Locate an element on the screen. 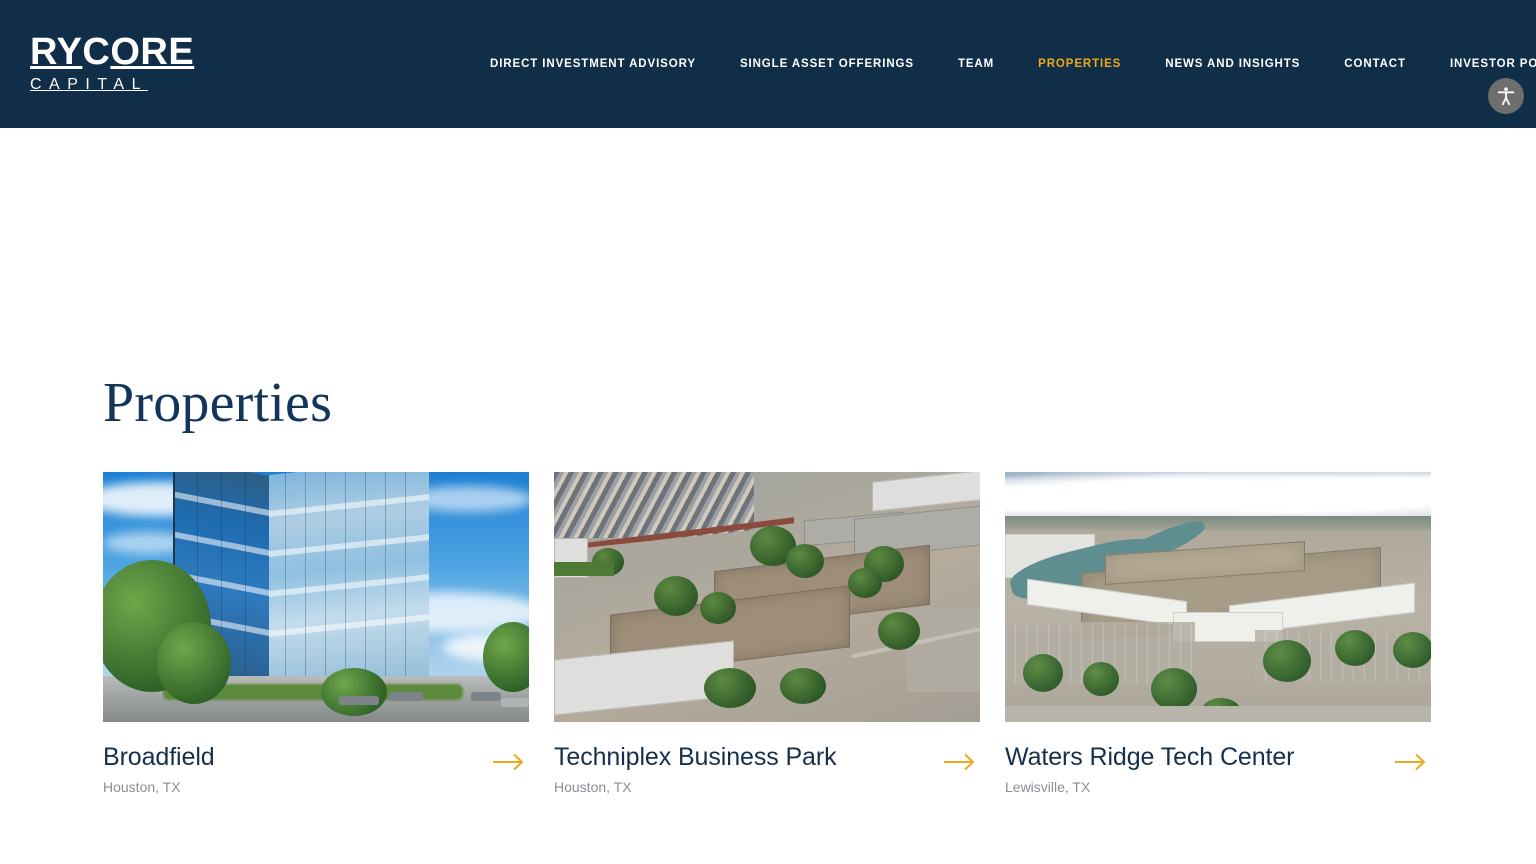  brand-name-secondary: CAPITAL is located at coordinates (89, 84).